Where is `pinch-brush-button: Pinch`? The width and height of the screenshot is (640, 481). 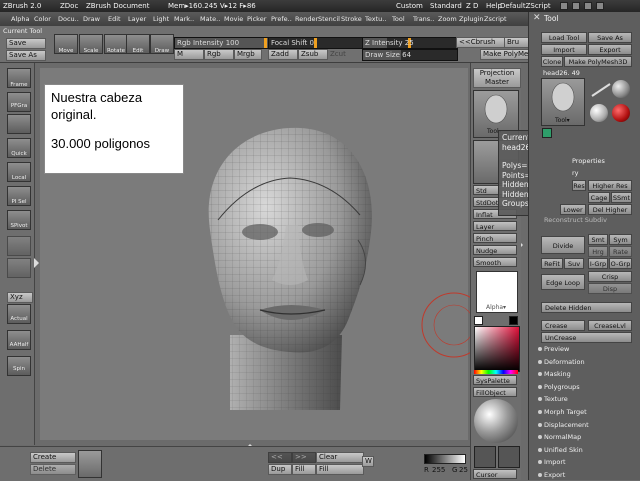 pinch-brush-button: Pinch is located at coordinates (495, 238).